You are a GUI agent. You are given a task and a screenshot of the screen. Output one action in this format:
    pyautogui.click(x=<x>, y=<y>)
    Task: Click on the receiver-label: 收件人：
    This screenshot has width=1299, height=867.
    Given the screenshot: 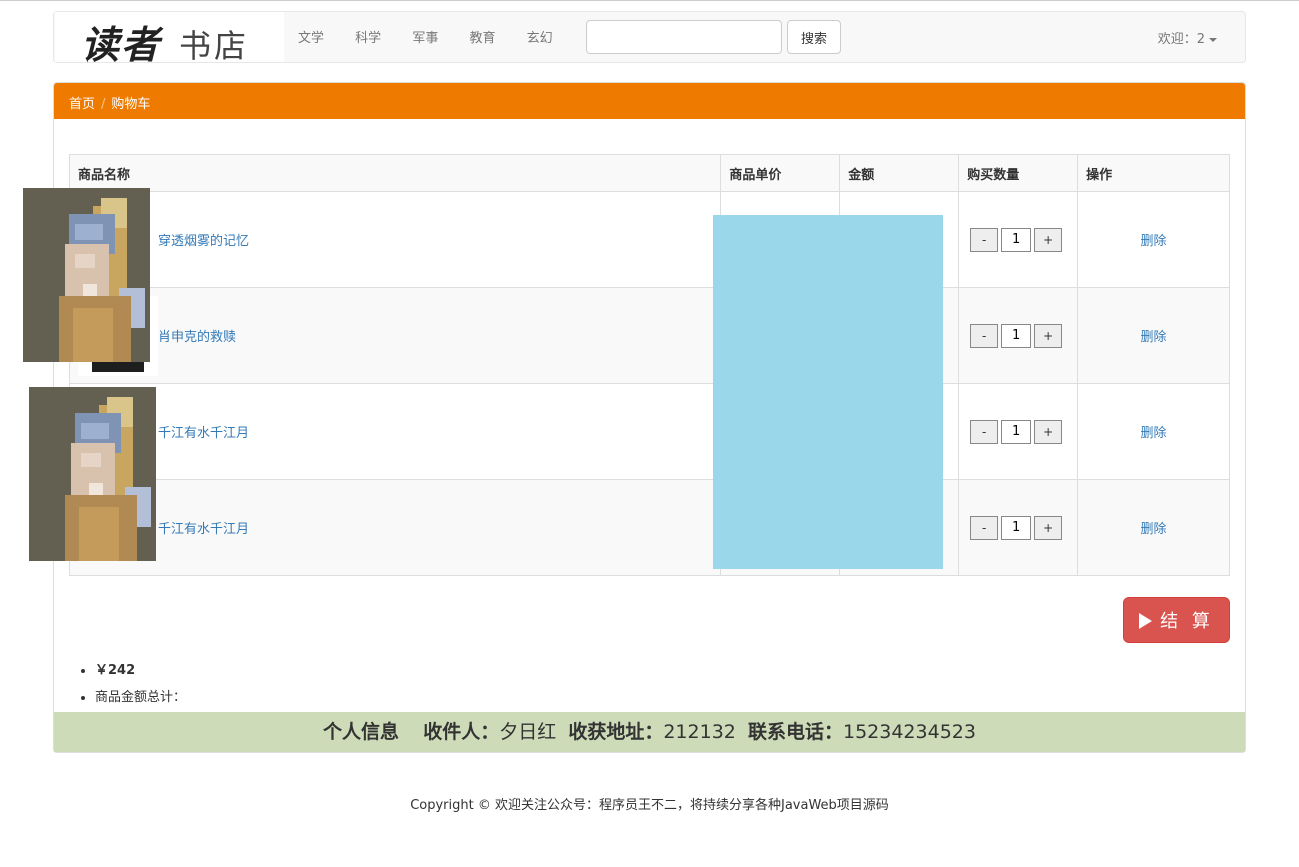 What is the action you would take?
    pyautogui.click(x=461, y=732)
    